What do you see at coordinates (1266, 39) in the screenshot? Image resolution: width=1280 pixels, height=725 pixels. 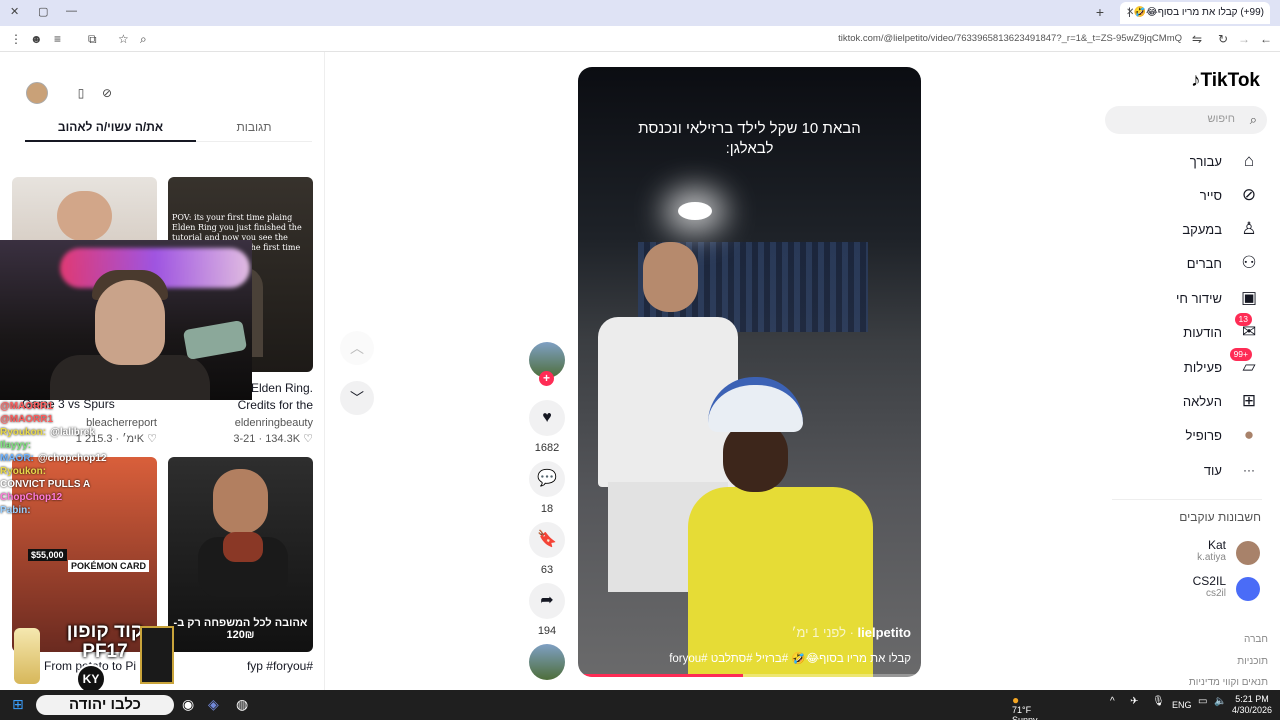 I see `back-icon: ←` at bounding box center [1266, 39].